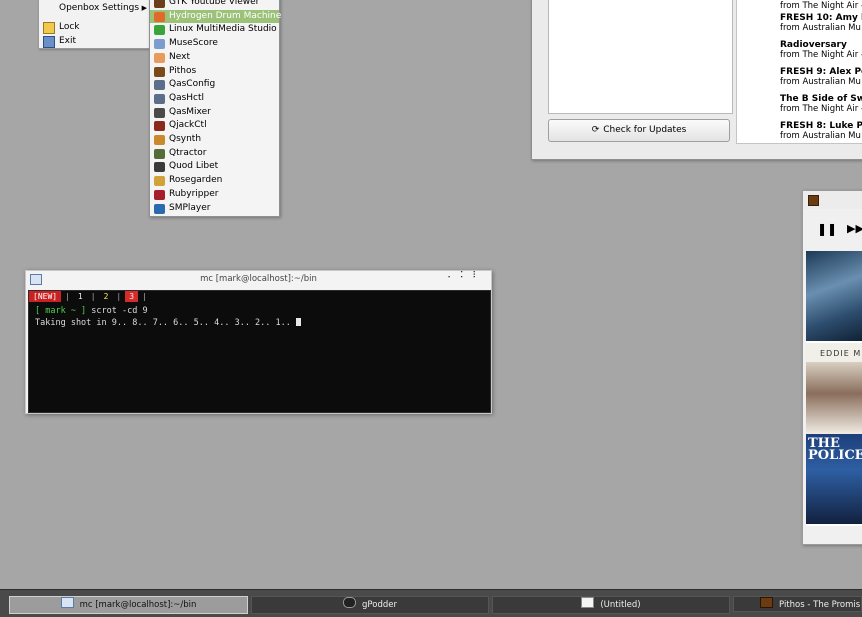 The height and width of the screenshot is (617, 862). I want to click on submenu-item-label: QjackCtl, so click(188, 125).